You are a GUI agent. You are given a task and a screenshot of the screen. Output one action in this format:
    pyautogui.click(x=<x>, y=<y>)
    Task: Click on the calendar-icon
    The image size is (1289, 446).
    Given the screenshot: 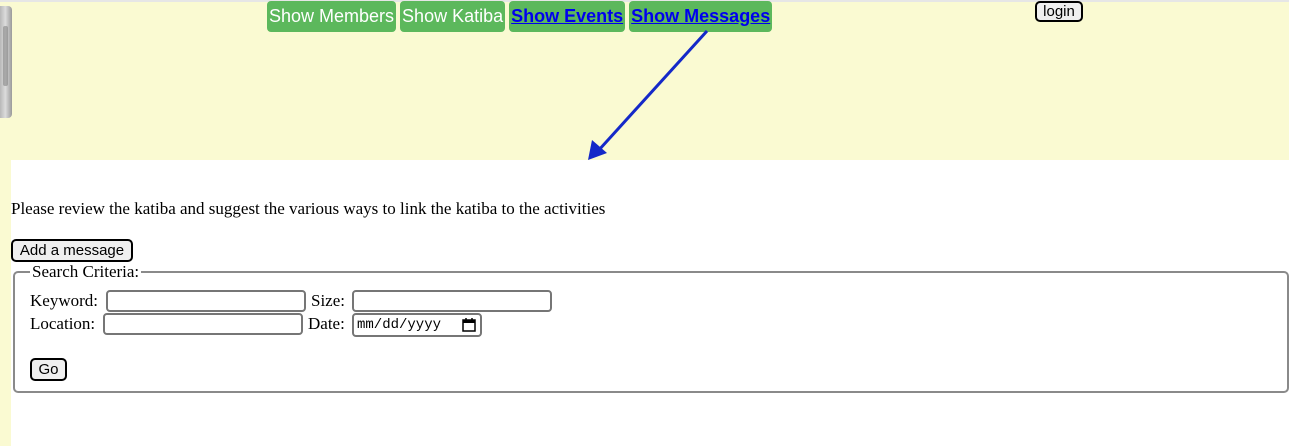 What is the action you would take?
    pyautogui.click(x=469, y=325)
    